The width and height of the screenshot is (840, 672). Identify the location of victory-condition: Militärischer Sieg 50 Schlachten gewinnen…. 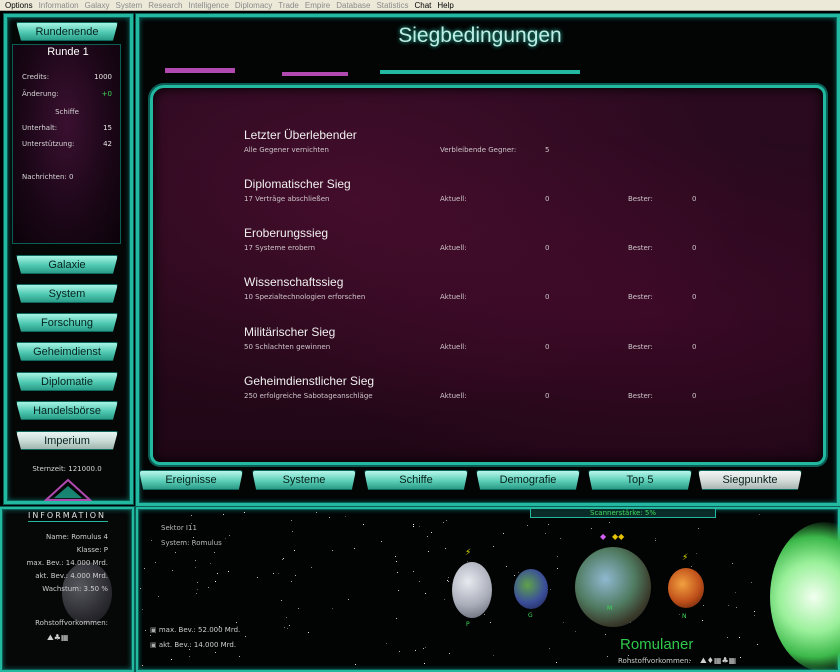
(504, 340).